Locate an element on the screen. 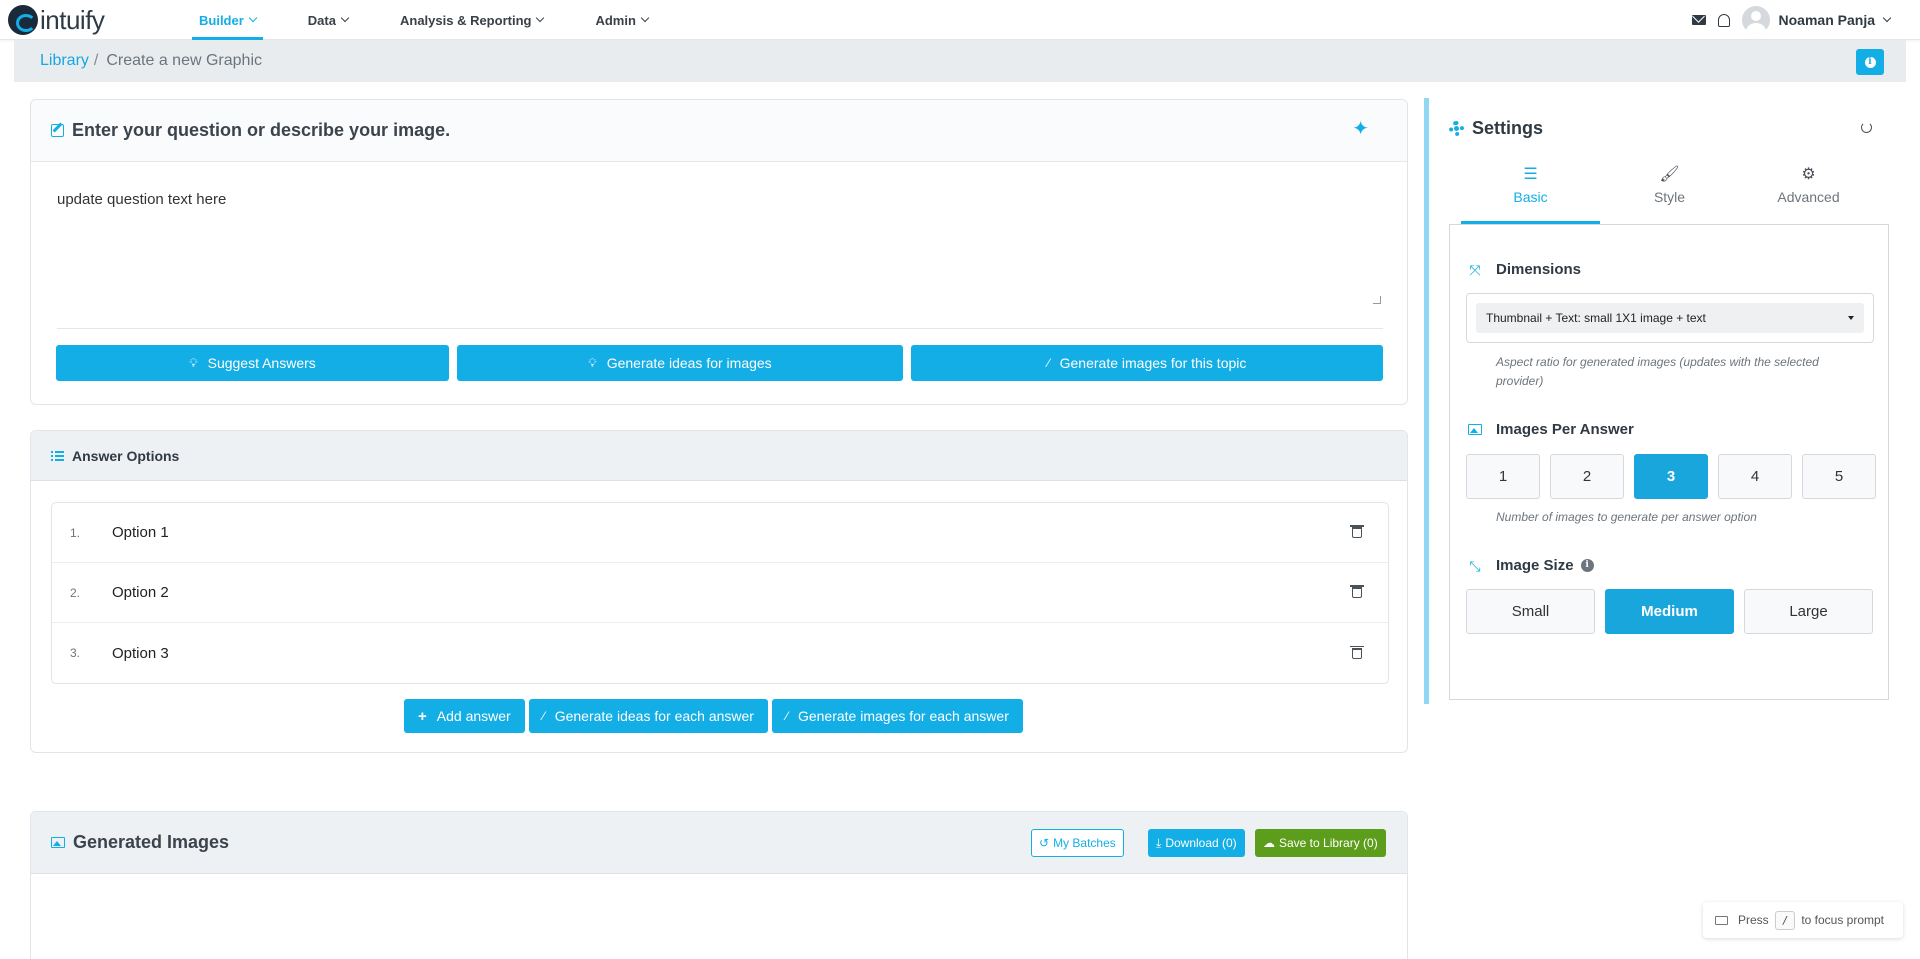 This screenshot has height=959, width=1920. images-option-5: 5 is located at coordinates (1839, 476).